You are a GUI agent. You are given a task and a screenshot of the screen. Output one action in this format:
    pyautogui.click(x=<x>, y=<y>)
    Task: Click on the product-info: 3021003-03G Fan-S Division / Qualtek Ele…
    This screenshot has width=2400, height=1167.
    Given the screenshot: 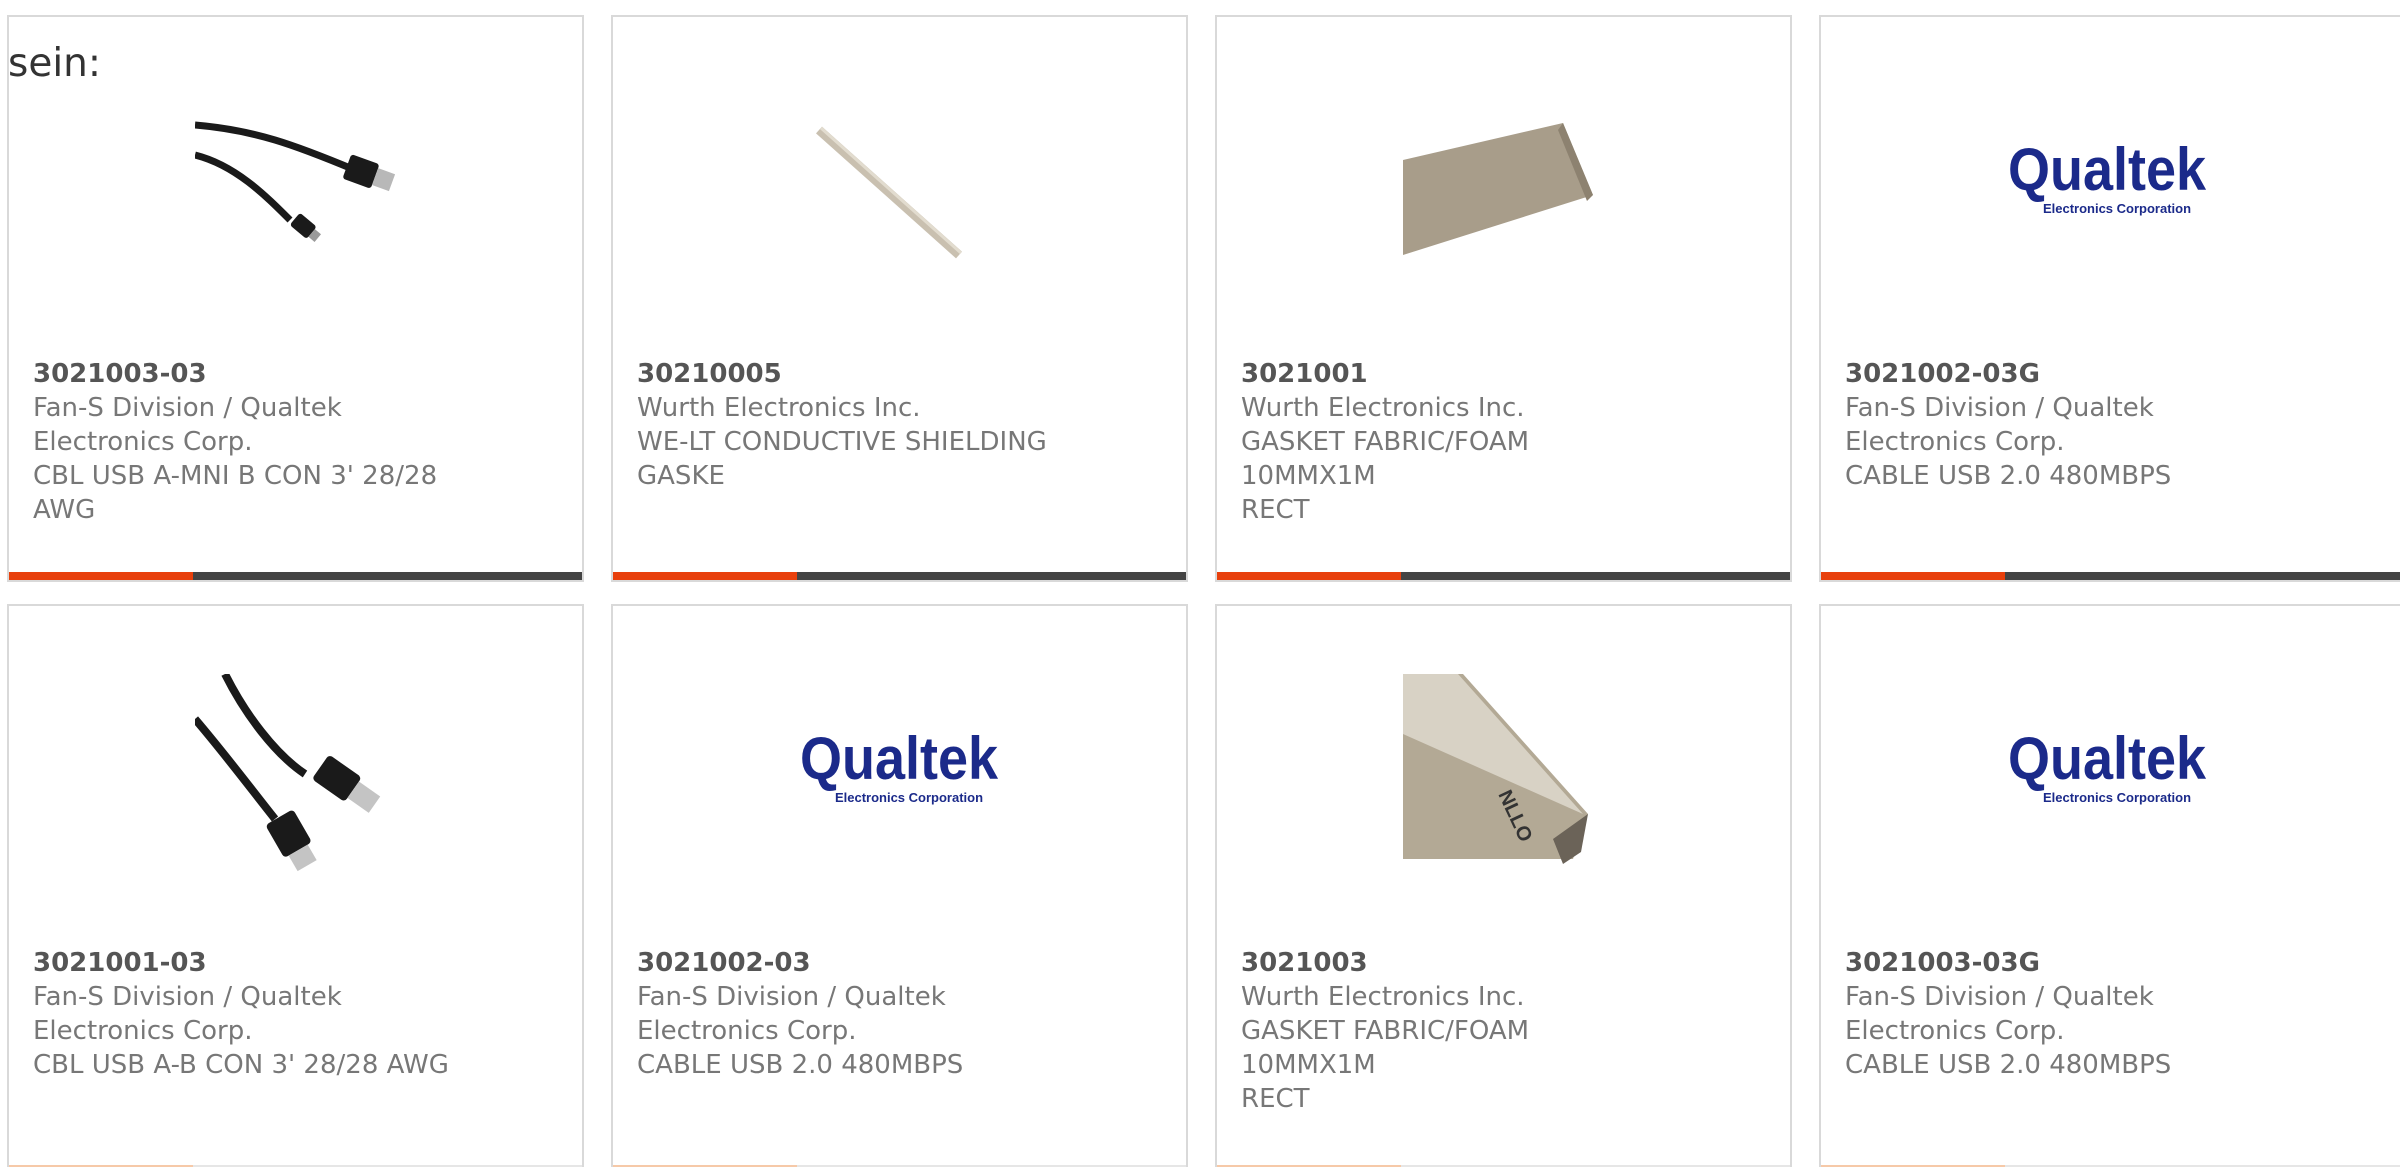 What is the action you would take?
    pyautogui.click(x=2060, y=1014)
    